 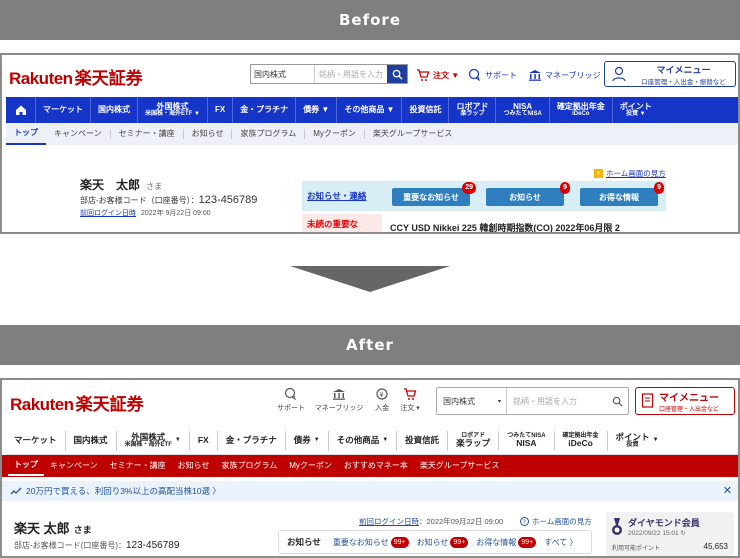 I want to click on search-icon, so click(x=617, y=401).